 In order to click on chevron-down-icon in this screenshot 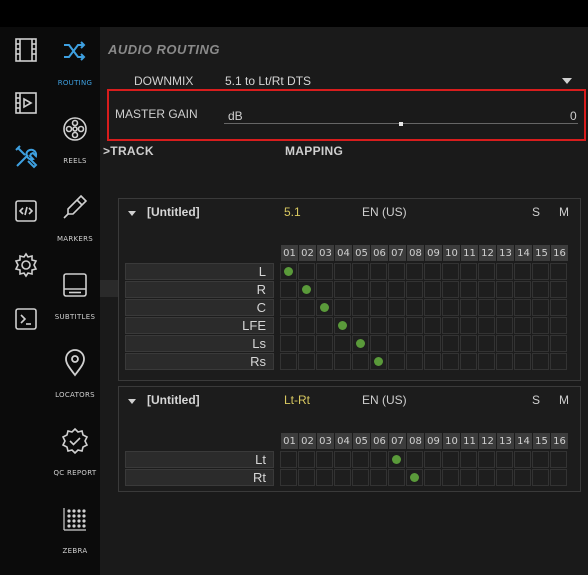, I will do `click(567, 81)`.